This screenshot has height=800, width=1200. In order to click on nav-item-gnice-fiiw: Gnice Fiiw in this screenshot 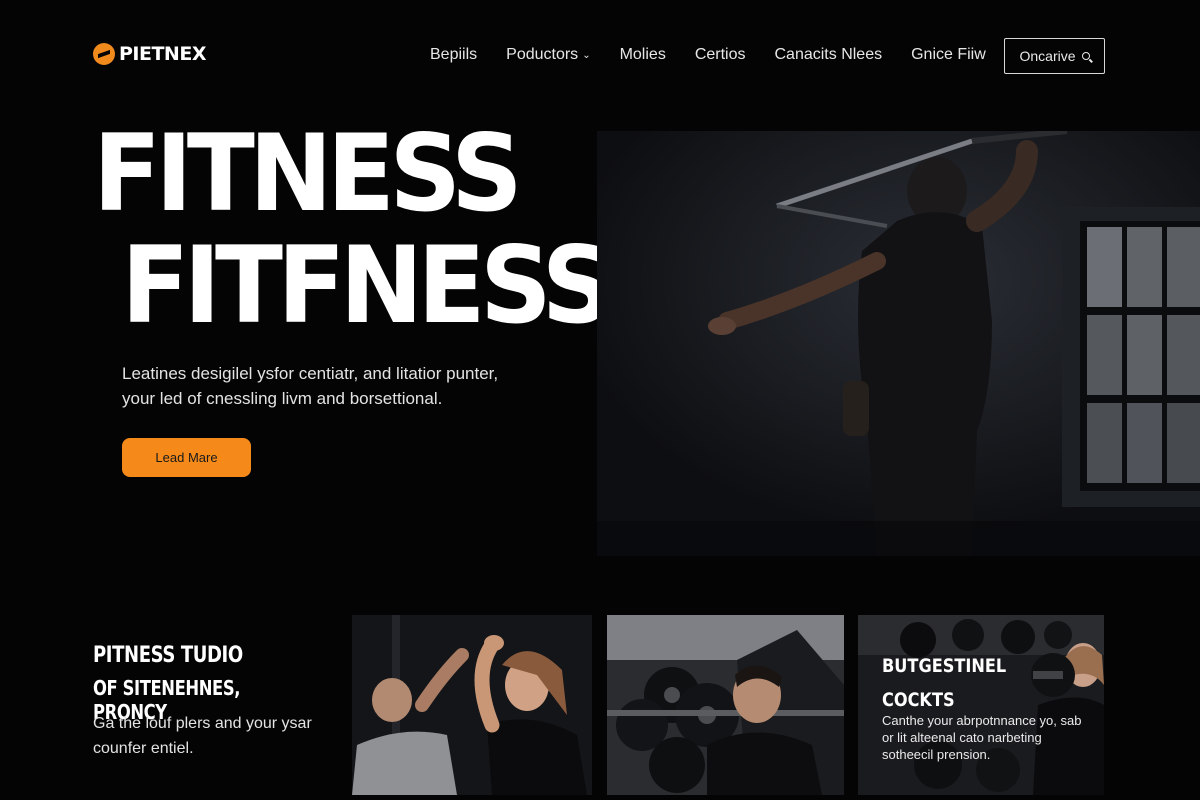, I will do `click(948, 55)`.